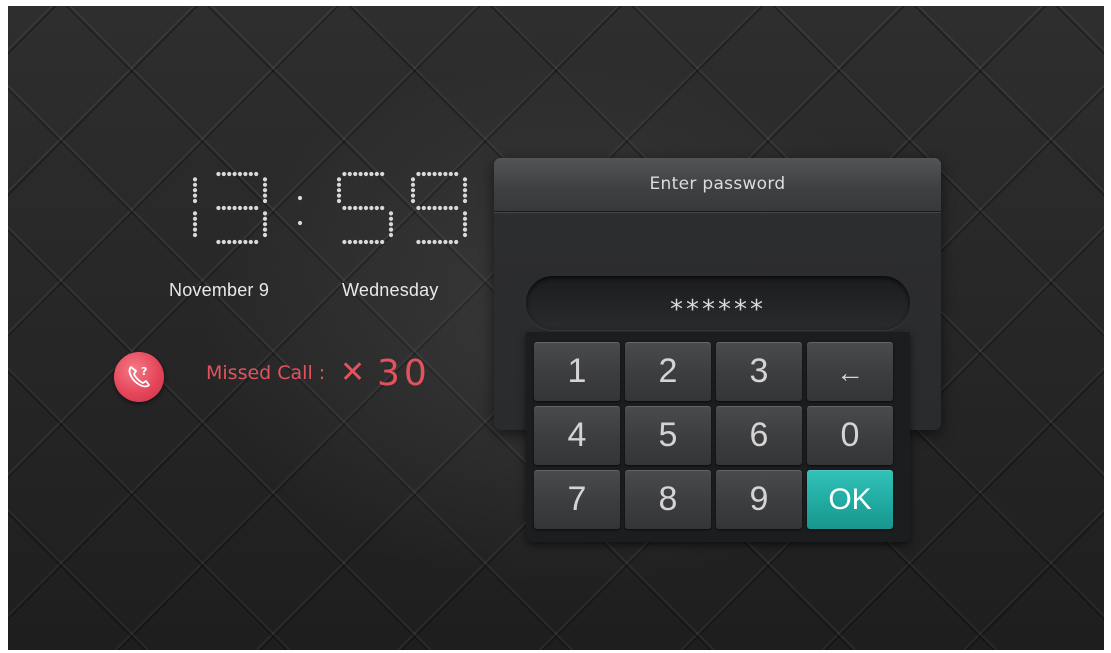  I want to click on key-5-label: 5, so click(668, 435).